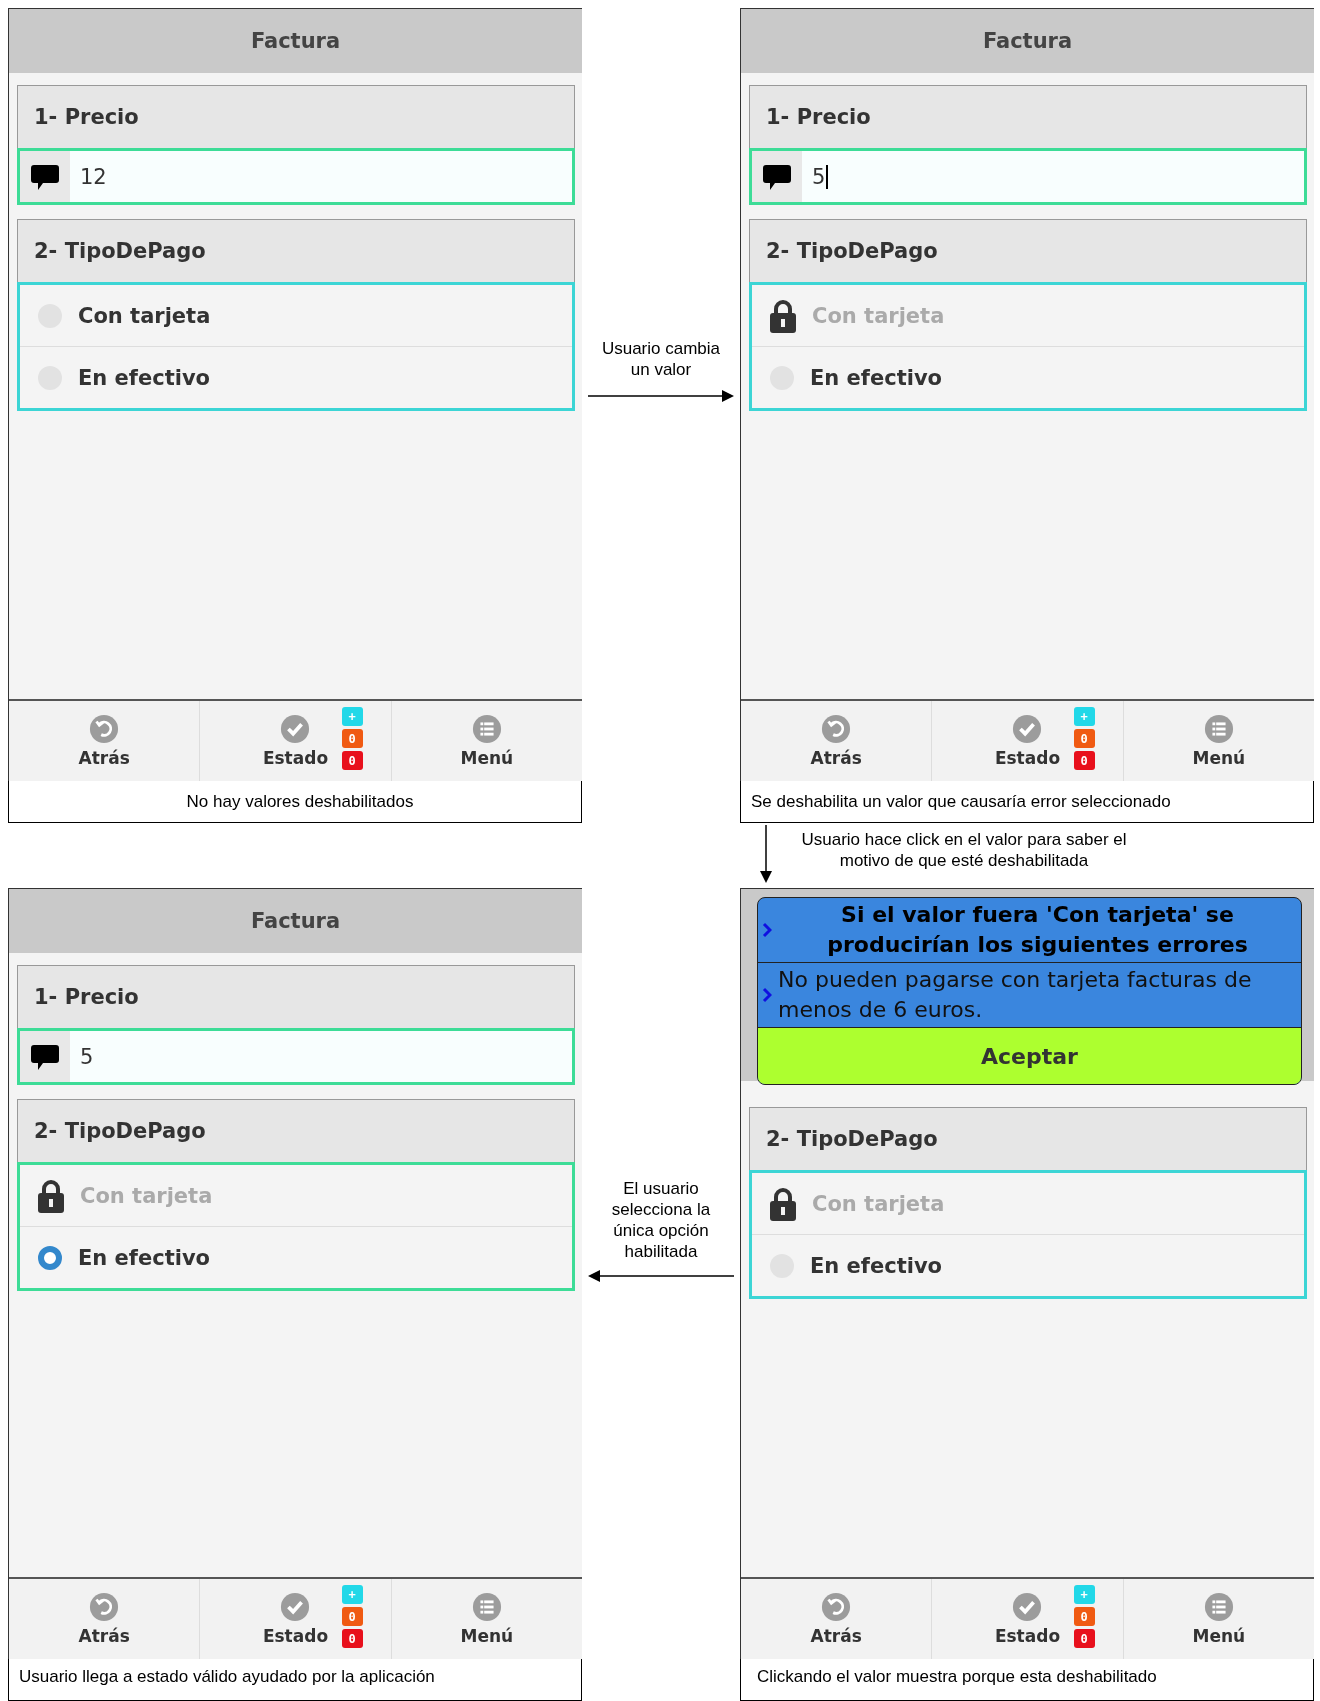 This screenshot has width=1320, height=1701. Describe the element at coordinates (295, 1680) in the screenshot. I see `caption: Usuario llega a estado válido ayudado por la aplicación` at that location.